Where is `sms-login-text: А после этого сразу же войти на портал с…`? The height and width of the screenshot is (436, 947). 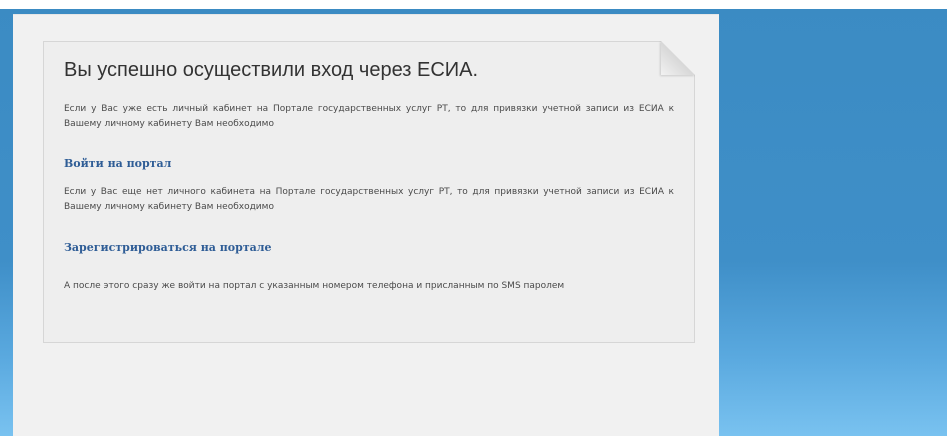
sms-login-text: А после этого сразу же войти на портал с… is located at coordinates (314, 286).